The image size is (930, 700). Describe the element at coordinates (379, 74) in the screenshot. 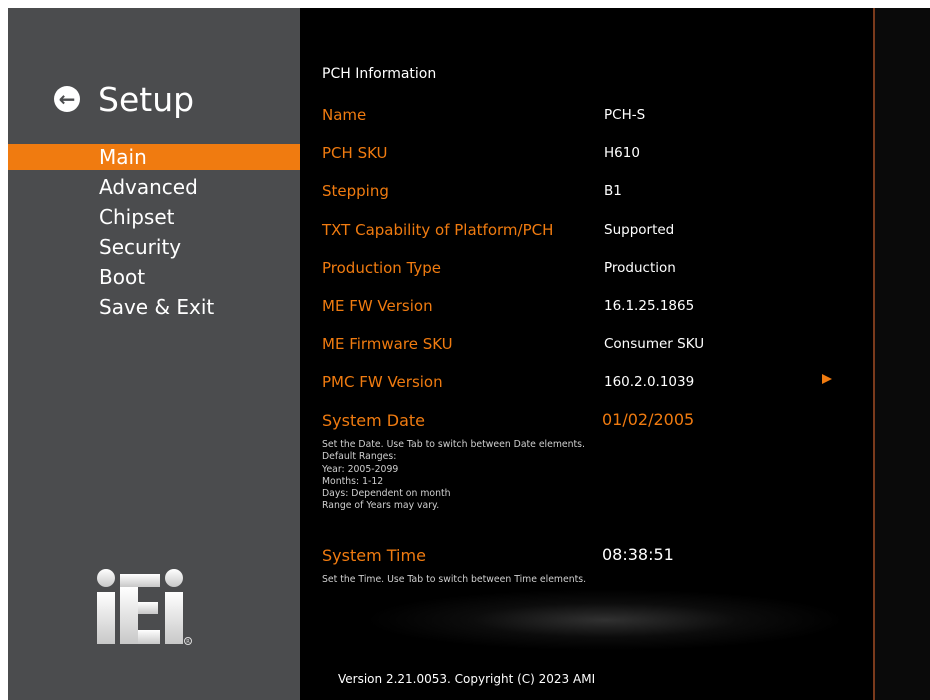

I see `section-title: PCH Information` at that location.